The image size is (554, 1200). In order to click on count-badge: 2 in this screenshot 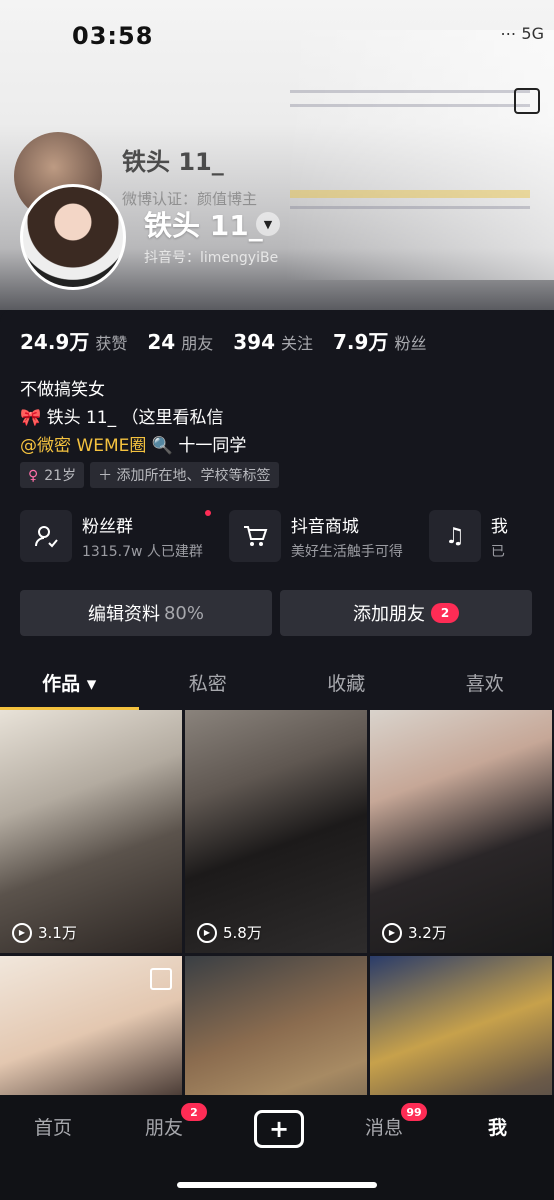, I will do `click(445, 613)`.